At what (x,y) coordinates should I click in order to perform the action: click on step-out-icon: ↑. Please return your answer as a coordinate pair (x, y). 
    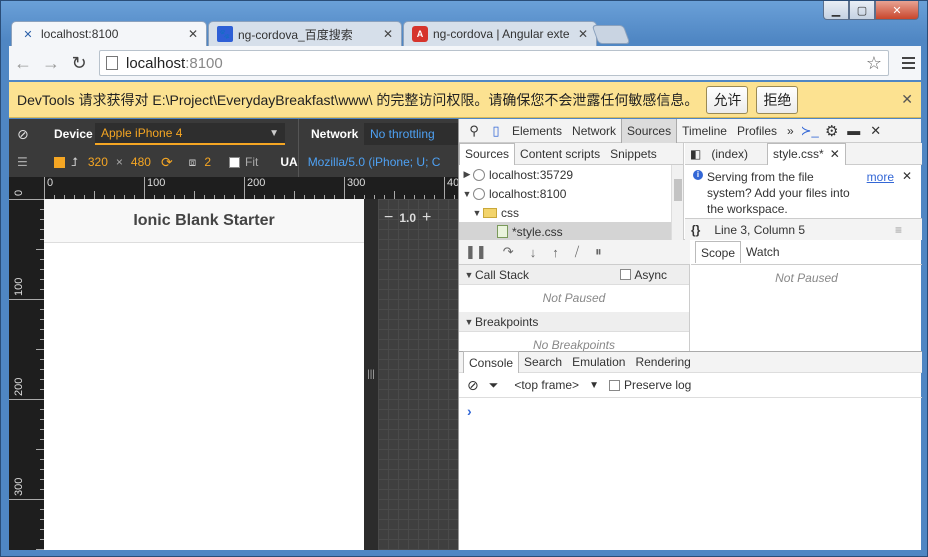
    Looking at the image, I should click on (555, 252).